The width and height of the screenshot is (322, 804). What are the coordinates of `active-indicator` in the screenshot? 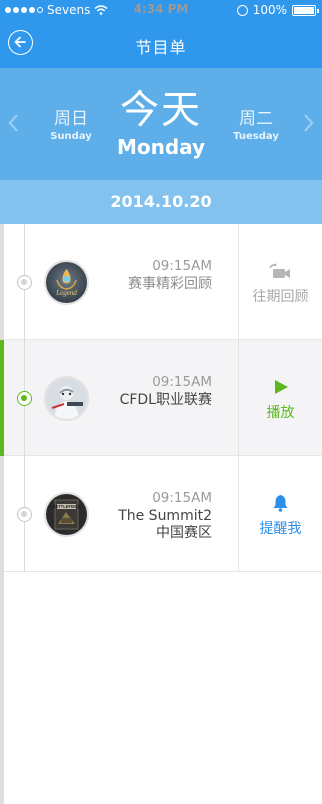 It's located at (2, 398).